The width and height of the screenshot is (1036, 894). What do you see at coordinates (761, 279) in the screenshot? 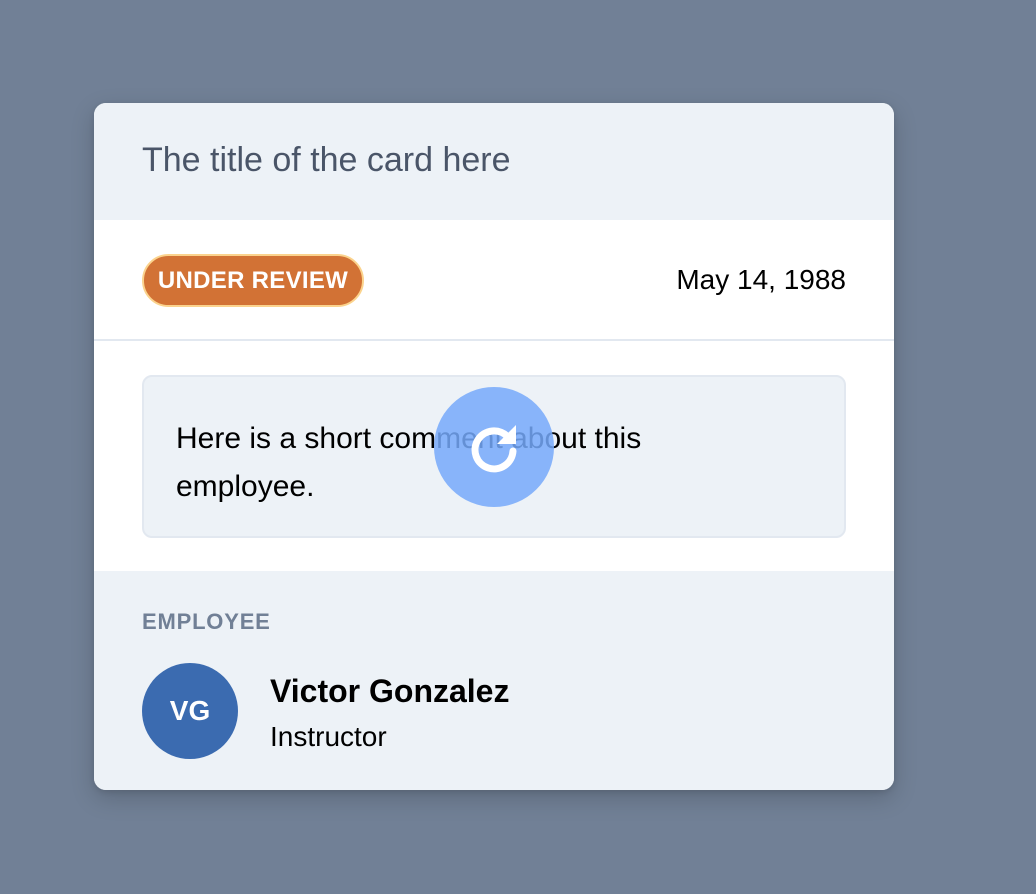
I see `status-date: May 14, 1988` at bounding box center [761, 279].